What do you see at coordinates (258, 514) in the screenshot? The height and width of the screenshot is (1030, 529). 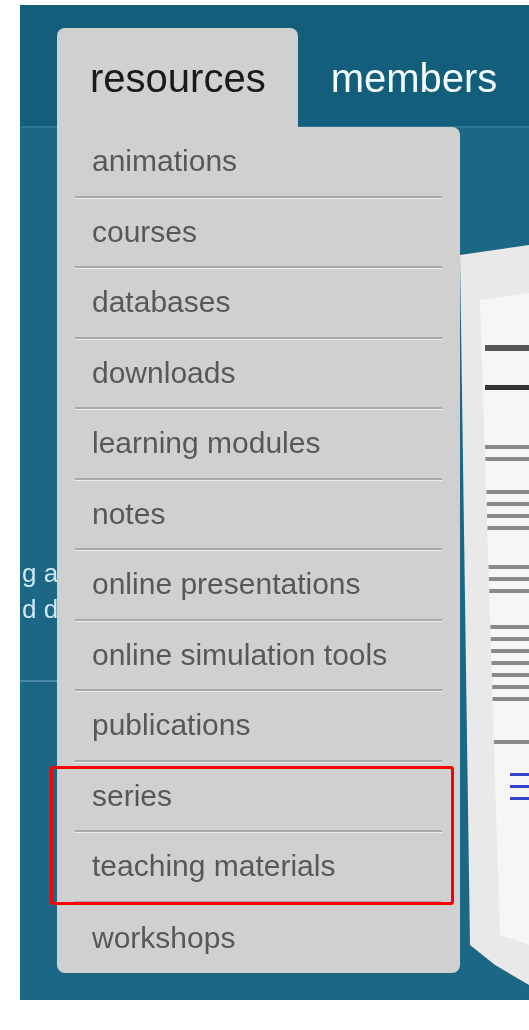 I see `menu-item: notes` at bounding box center [258, 514].